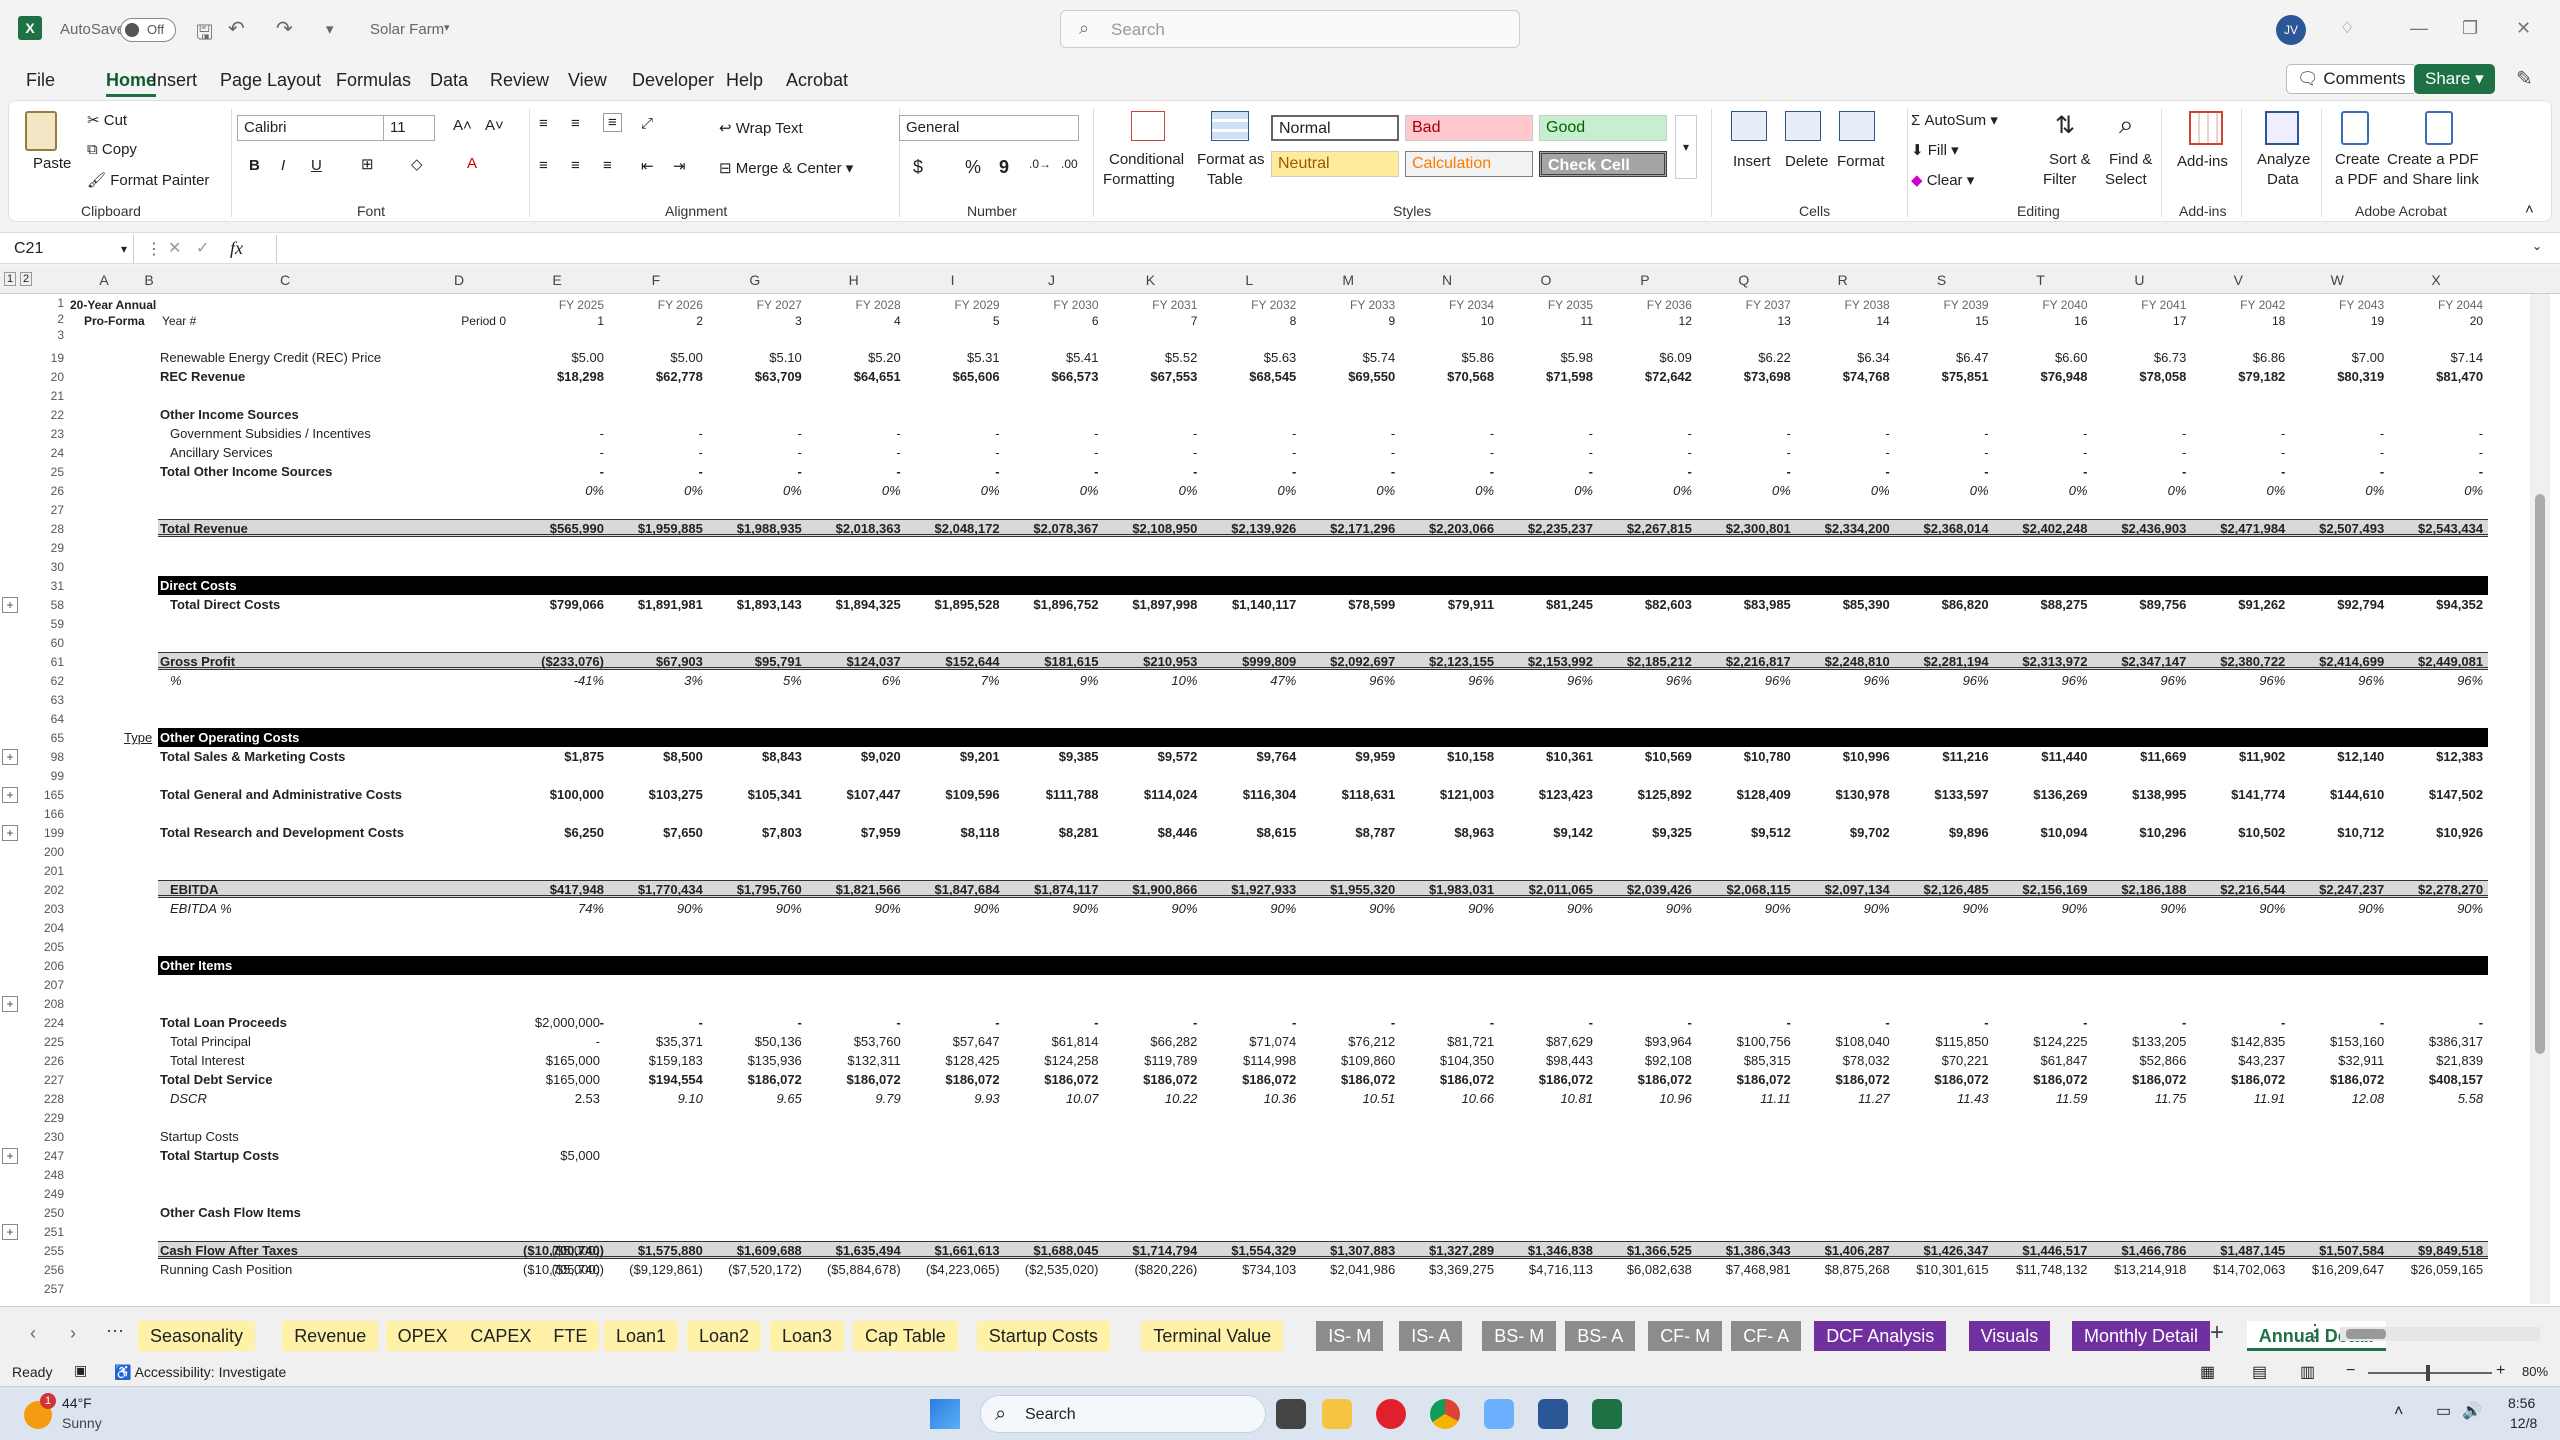 Image resolution: width=2560 pixels, height=1440 pixels. I want to click on number-format-select: General, so click(989, 128).